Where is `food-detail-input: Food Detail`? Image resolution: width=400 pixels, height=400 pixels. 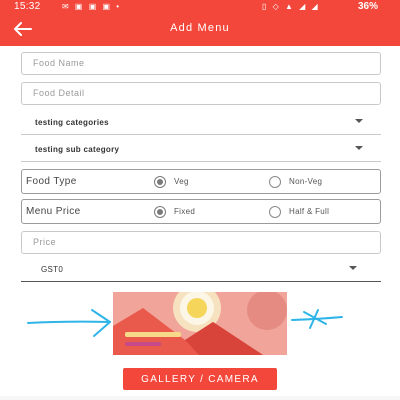
food-detail-input: Food Detail is located at coordinates (201, 93).